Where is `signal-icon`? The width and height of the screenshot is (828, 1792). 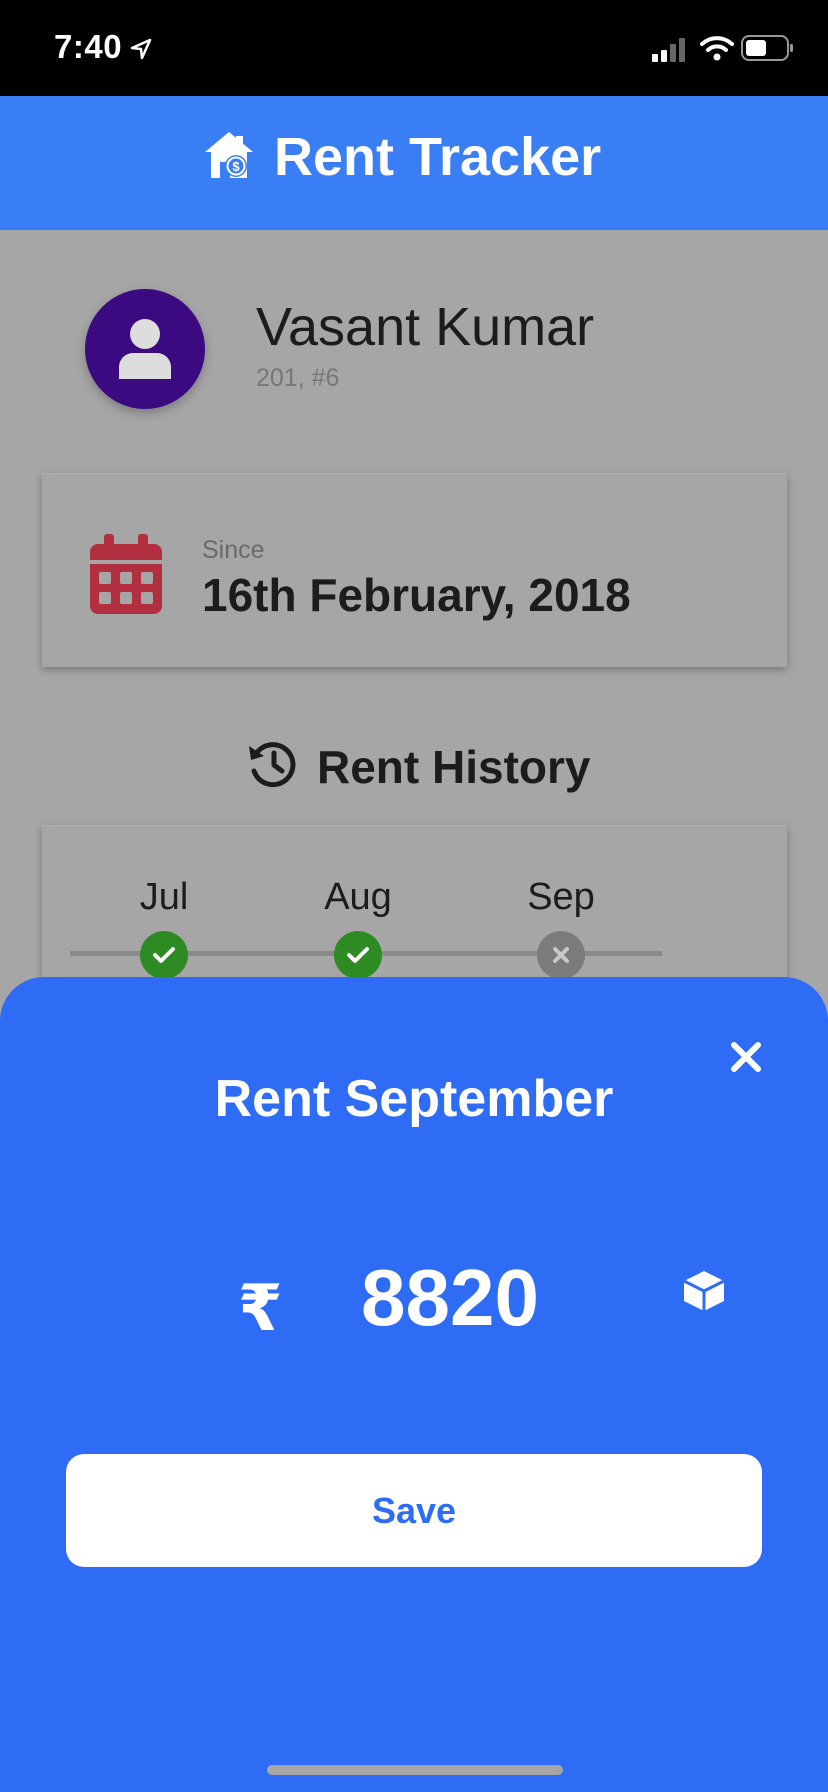
signal-icon is located at coordinates (668, 50).